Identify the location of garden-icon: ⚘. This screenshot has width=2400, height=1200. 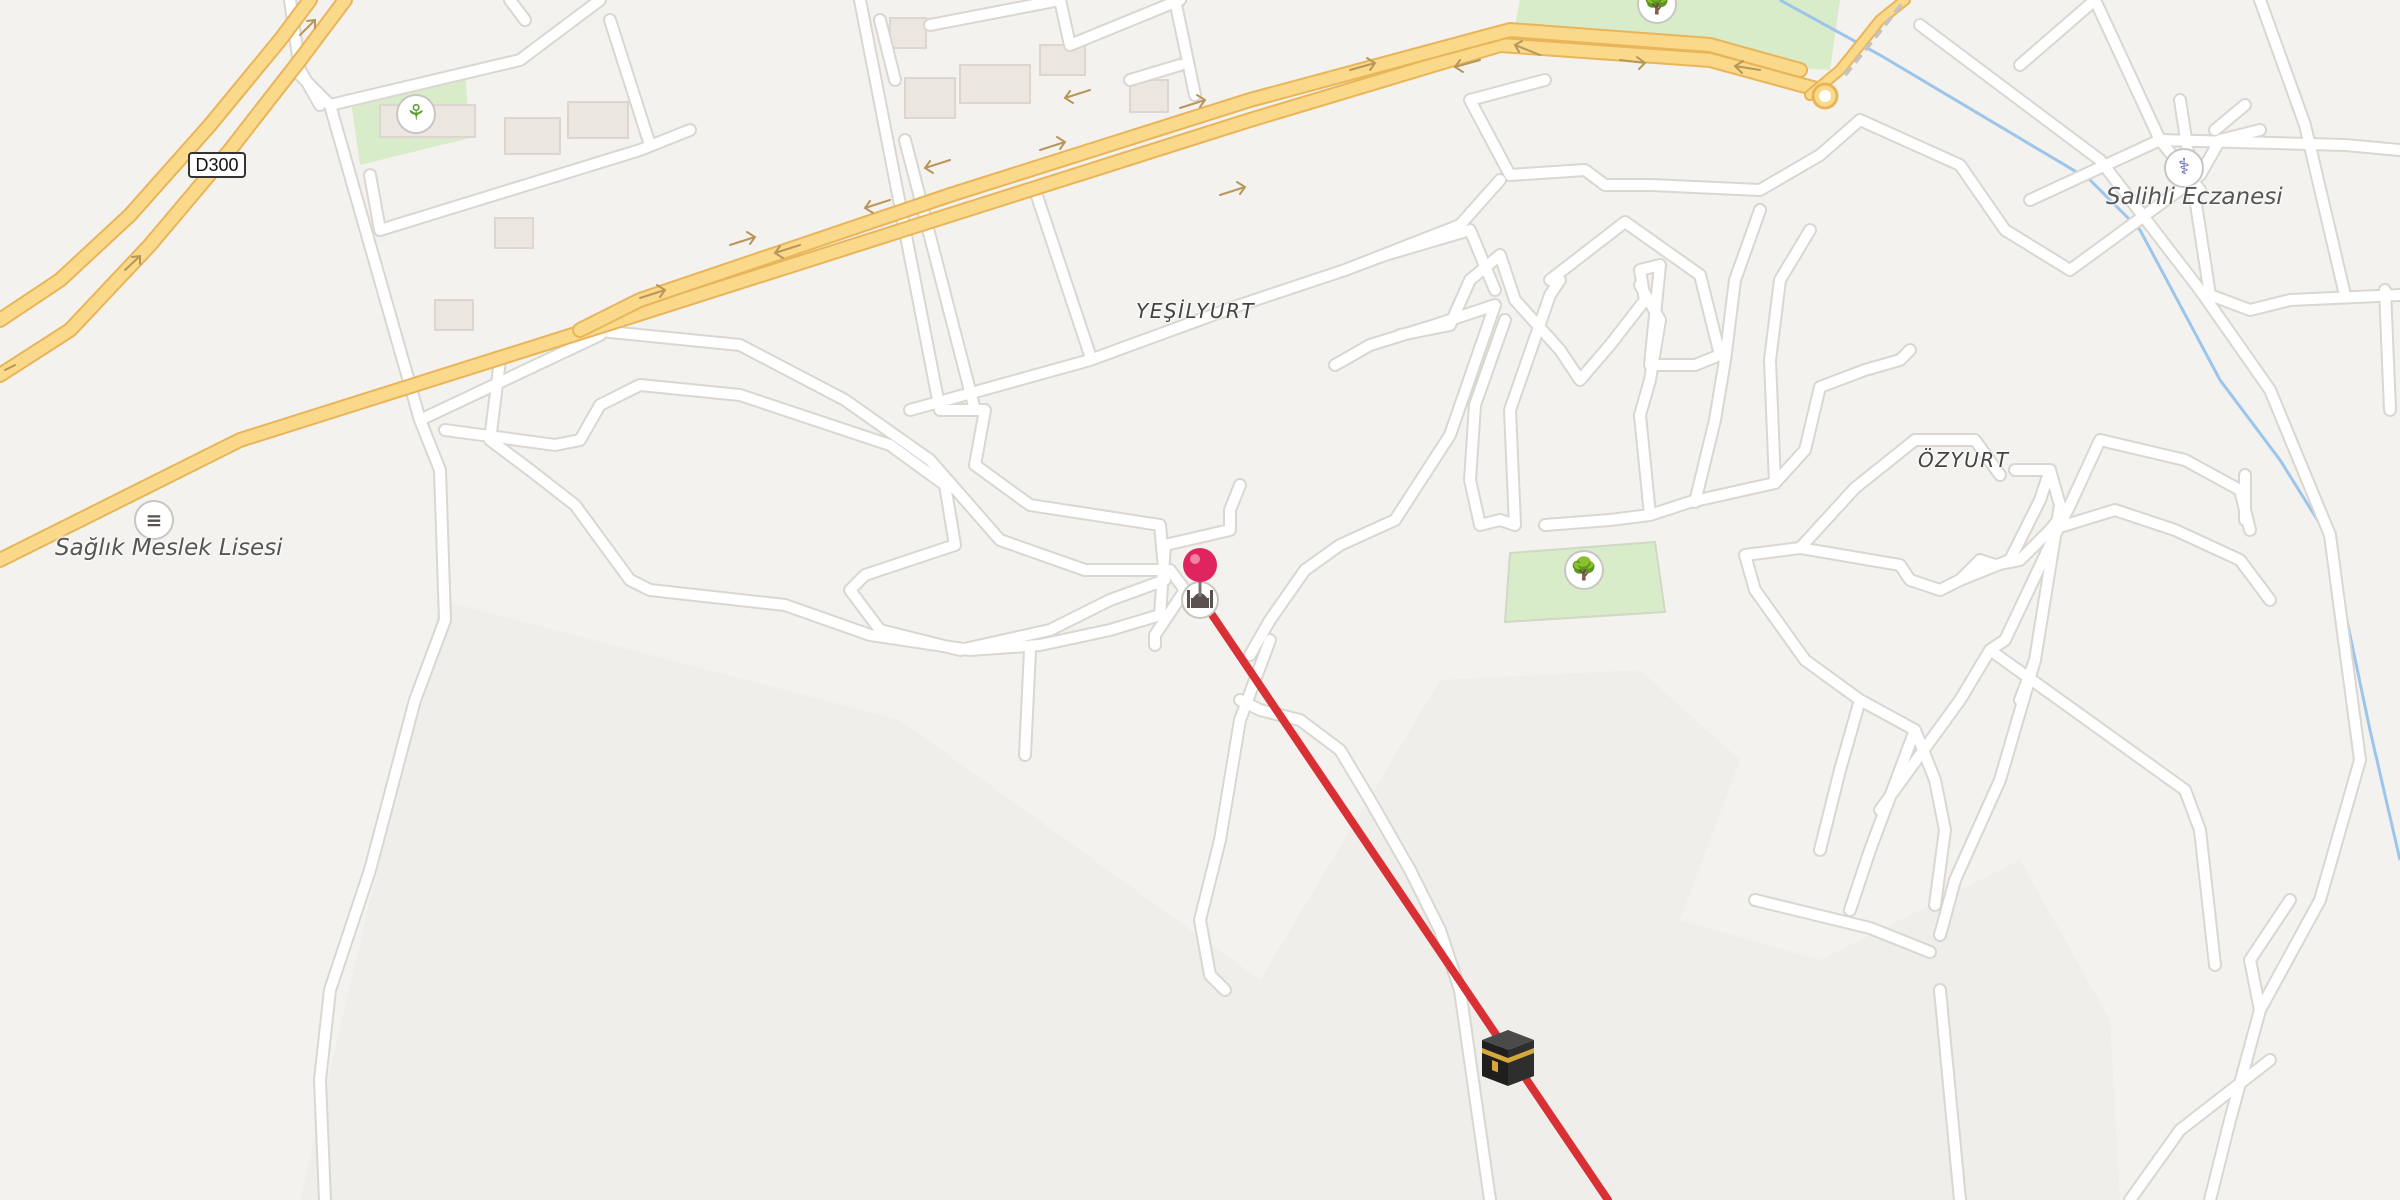
(416, 114).